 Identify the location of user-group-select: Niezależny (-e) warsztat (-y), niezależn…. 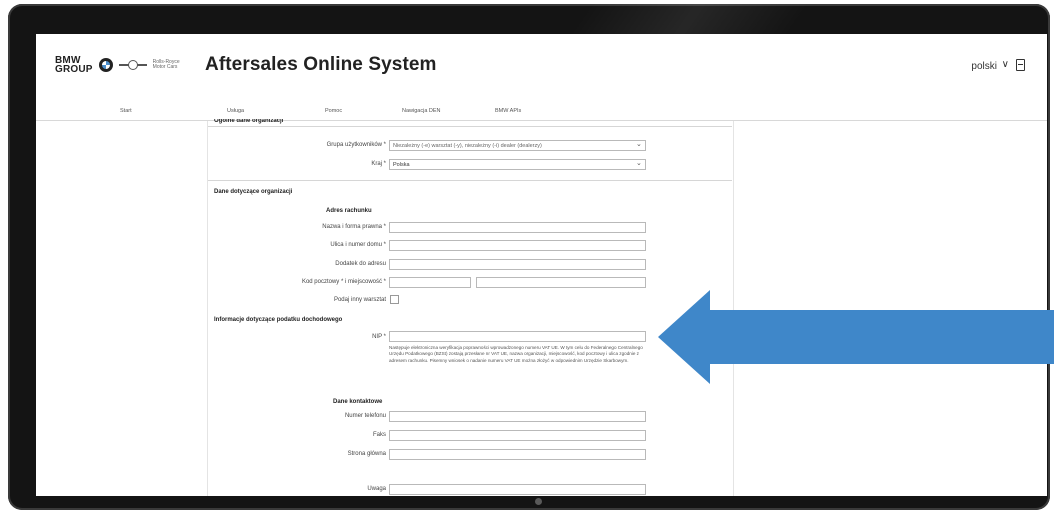
(517, 145).